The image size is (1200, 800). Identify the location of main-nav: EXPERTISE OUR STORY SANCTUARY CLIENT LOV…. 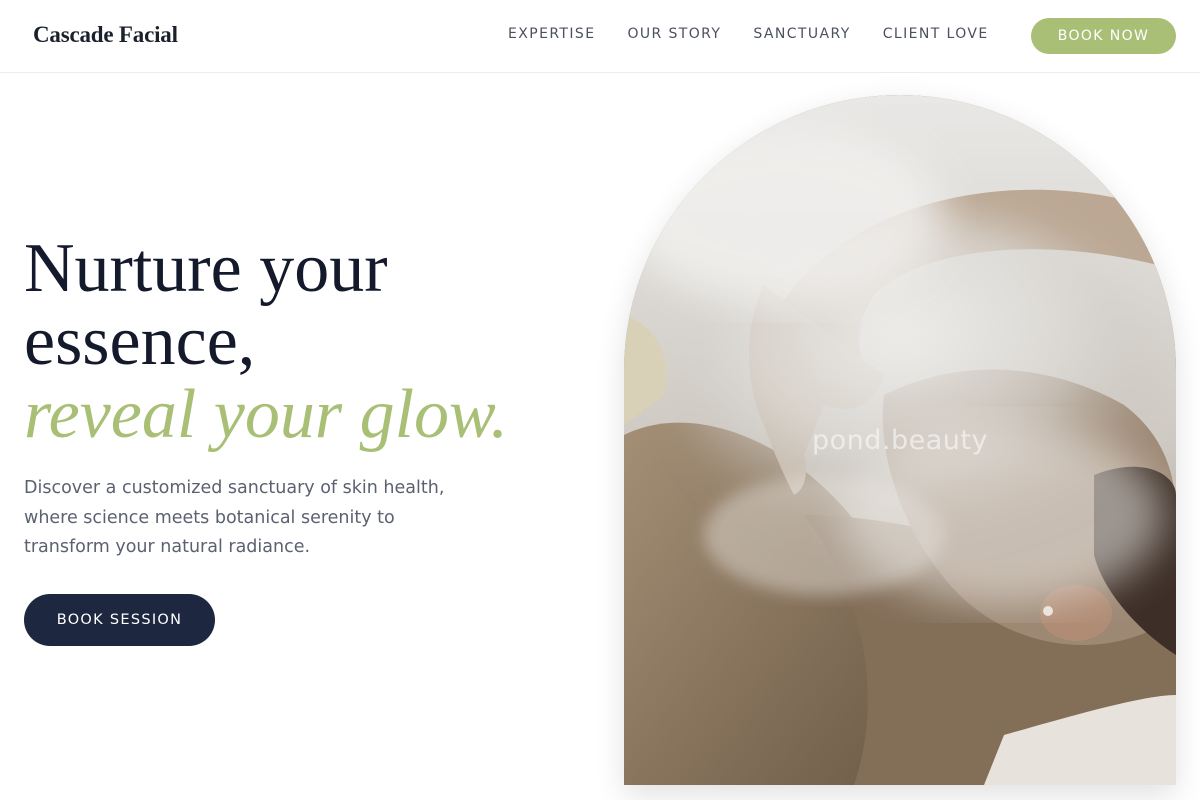
(764, 34).